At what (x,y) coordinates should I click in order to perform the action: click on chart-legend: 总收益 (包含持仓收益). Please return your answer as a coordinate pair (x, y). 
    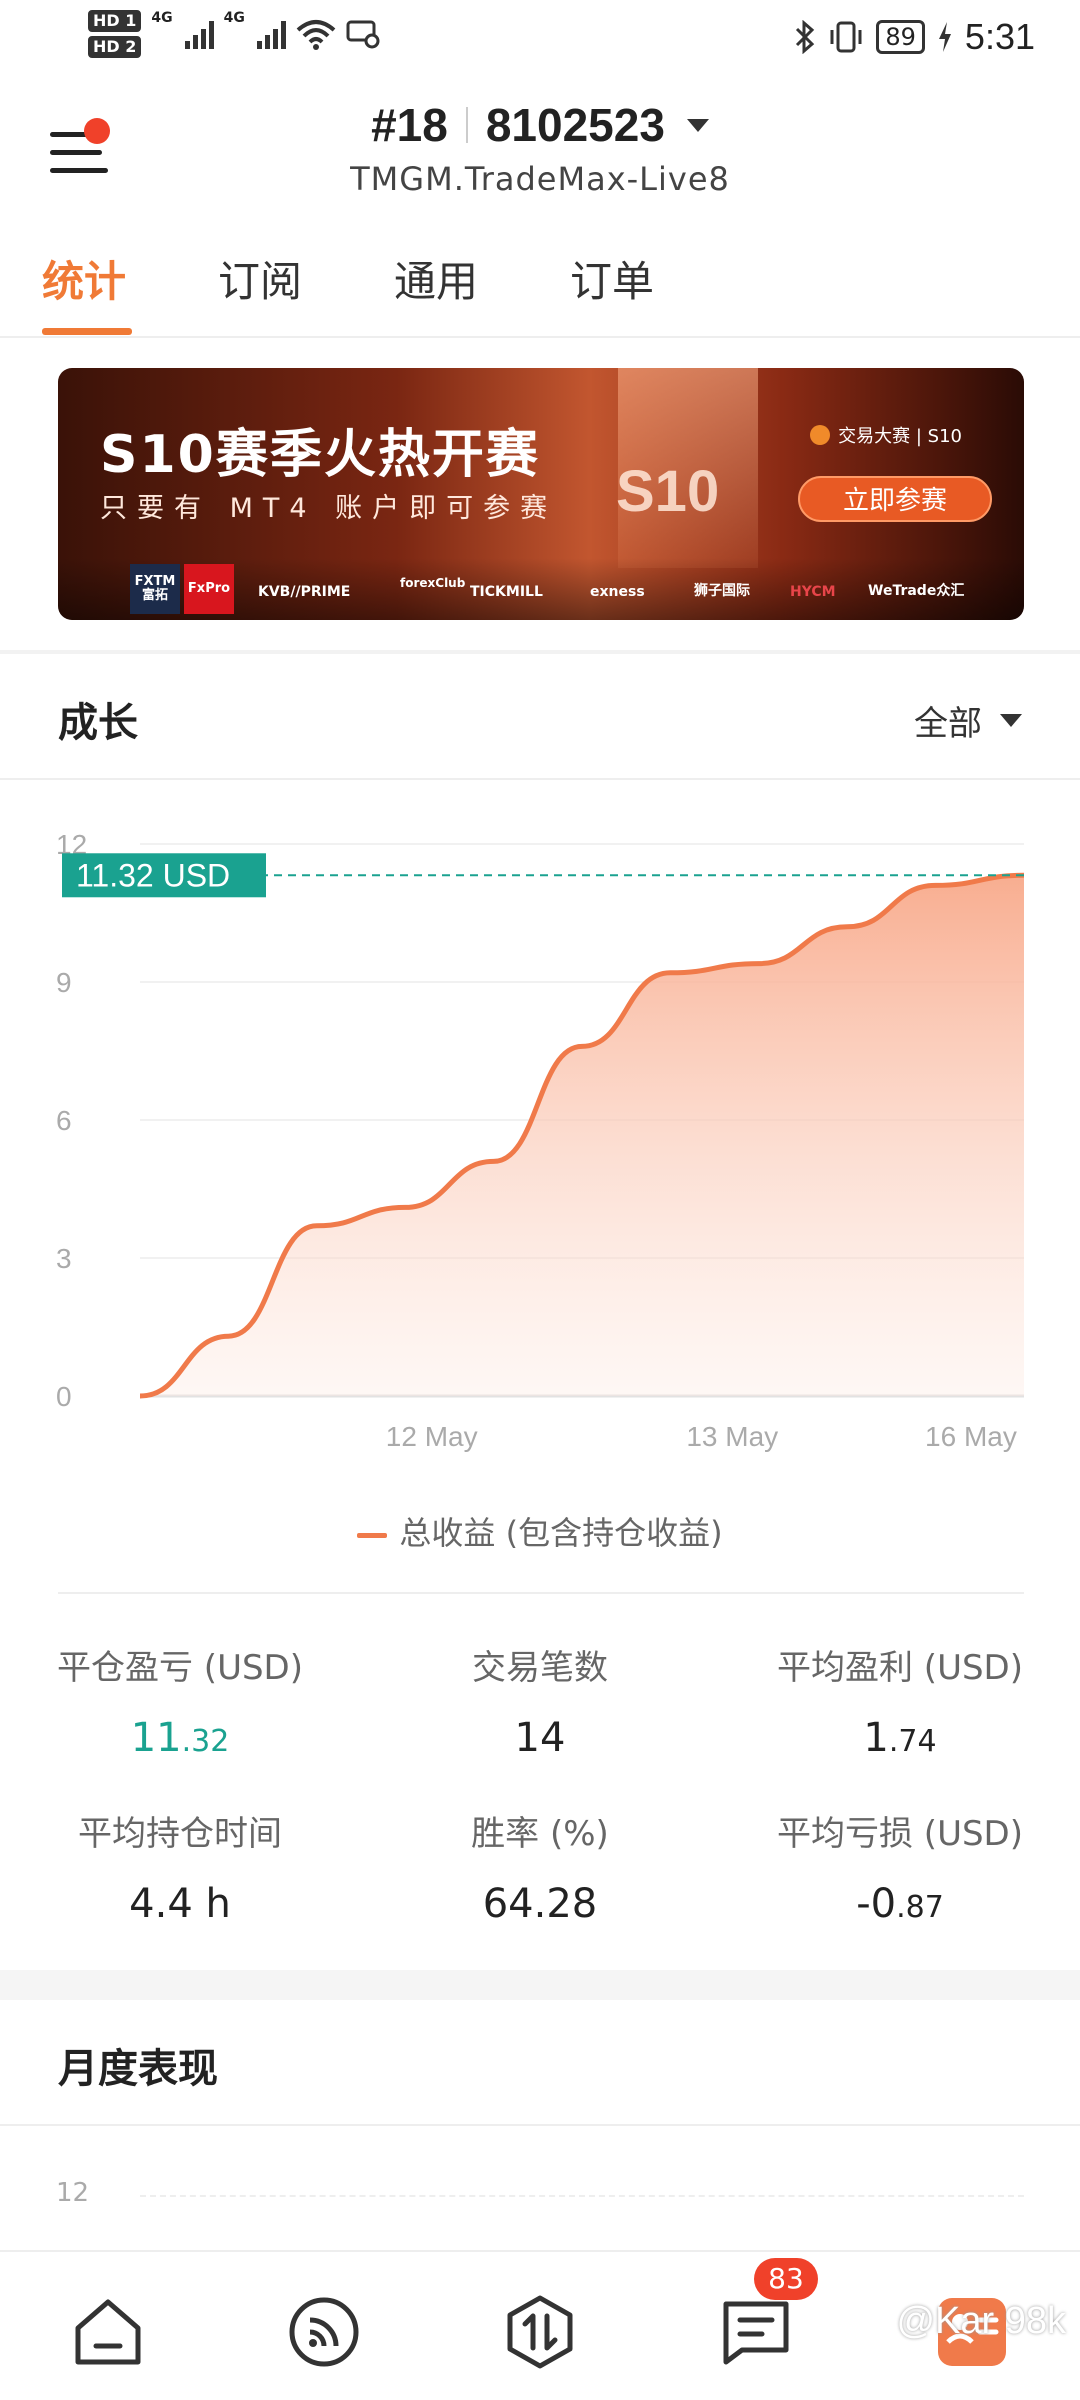
    Looking at the image, I should click on (540, 1531).